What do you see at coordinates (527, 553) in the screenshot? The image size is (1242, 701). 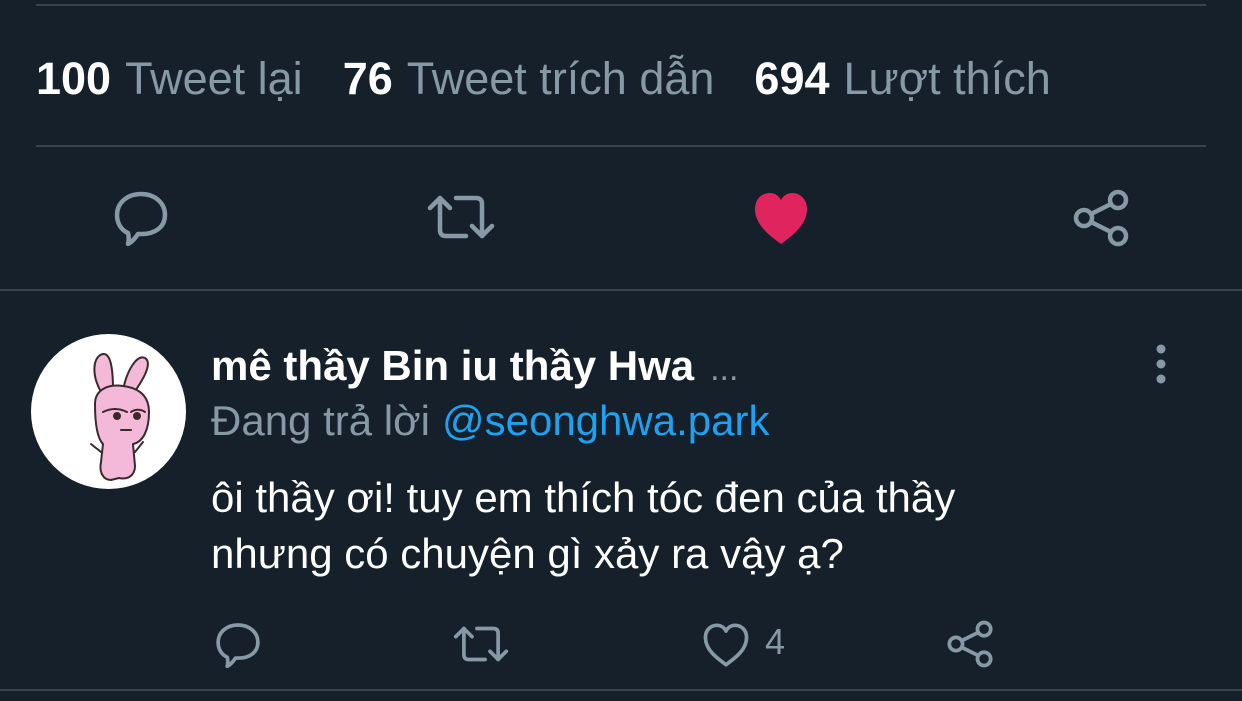 I see `reply-text-line: nhưng có chuyện gì xảy ra vậy ạ?` at bounding box center [527, 553].